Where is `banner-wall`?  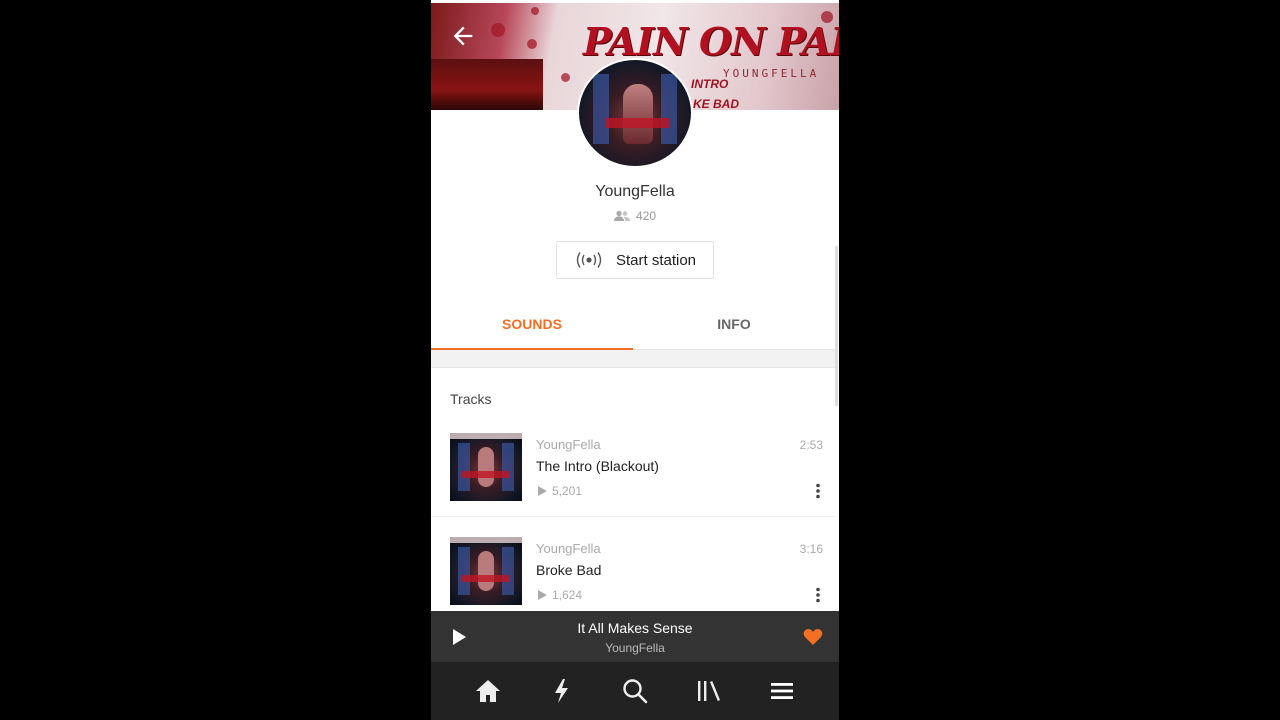
banner-wall is located at coordinates (487, 84).